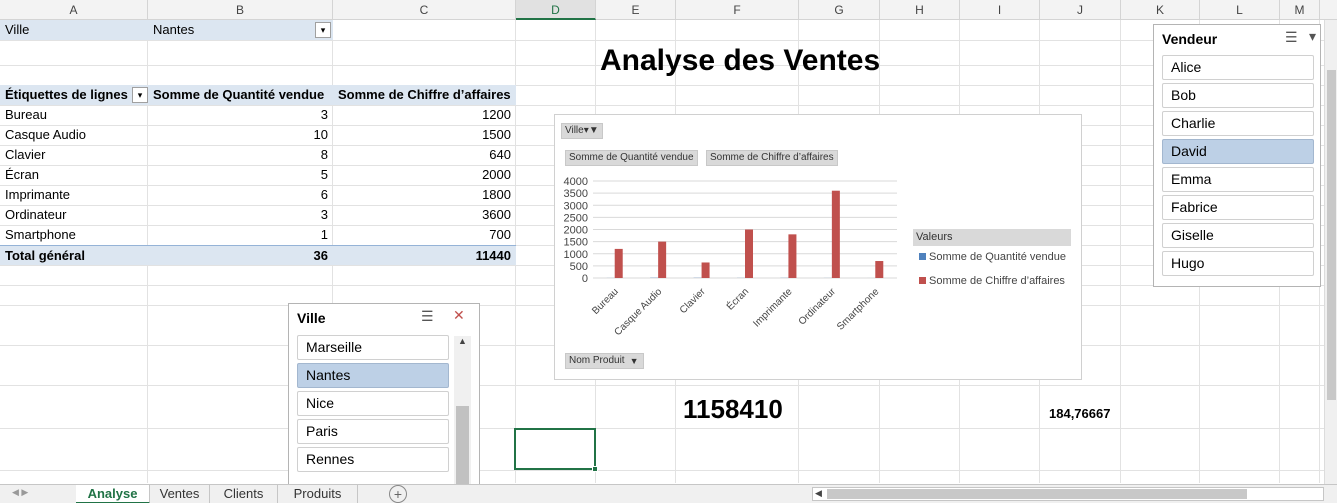 The height and width of the screenshot is (503, 1337). I want to click on scrollbar-thumb, so click(462, 446).